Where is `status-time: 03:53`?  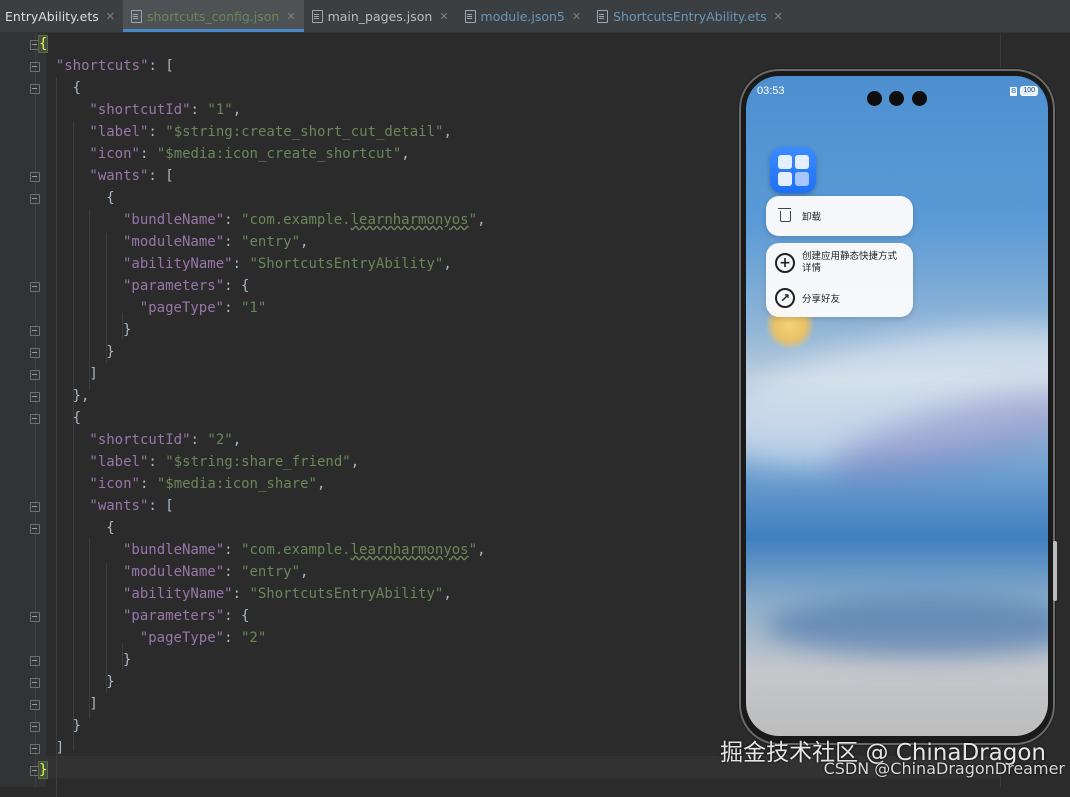
status-time: 03:53 is located at coordinates (771, 91).